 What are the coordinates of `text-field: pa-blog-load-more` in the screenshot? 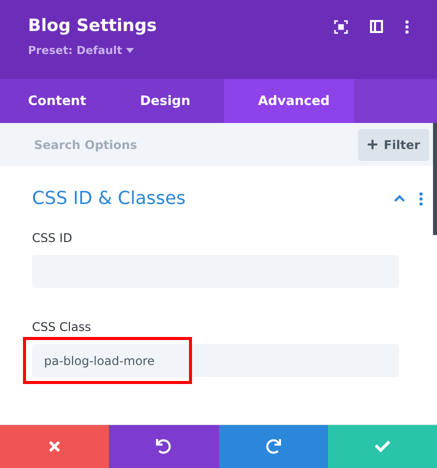 It's located at (215, 360).